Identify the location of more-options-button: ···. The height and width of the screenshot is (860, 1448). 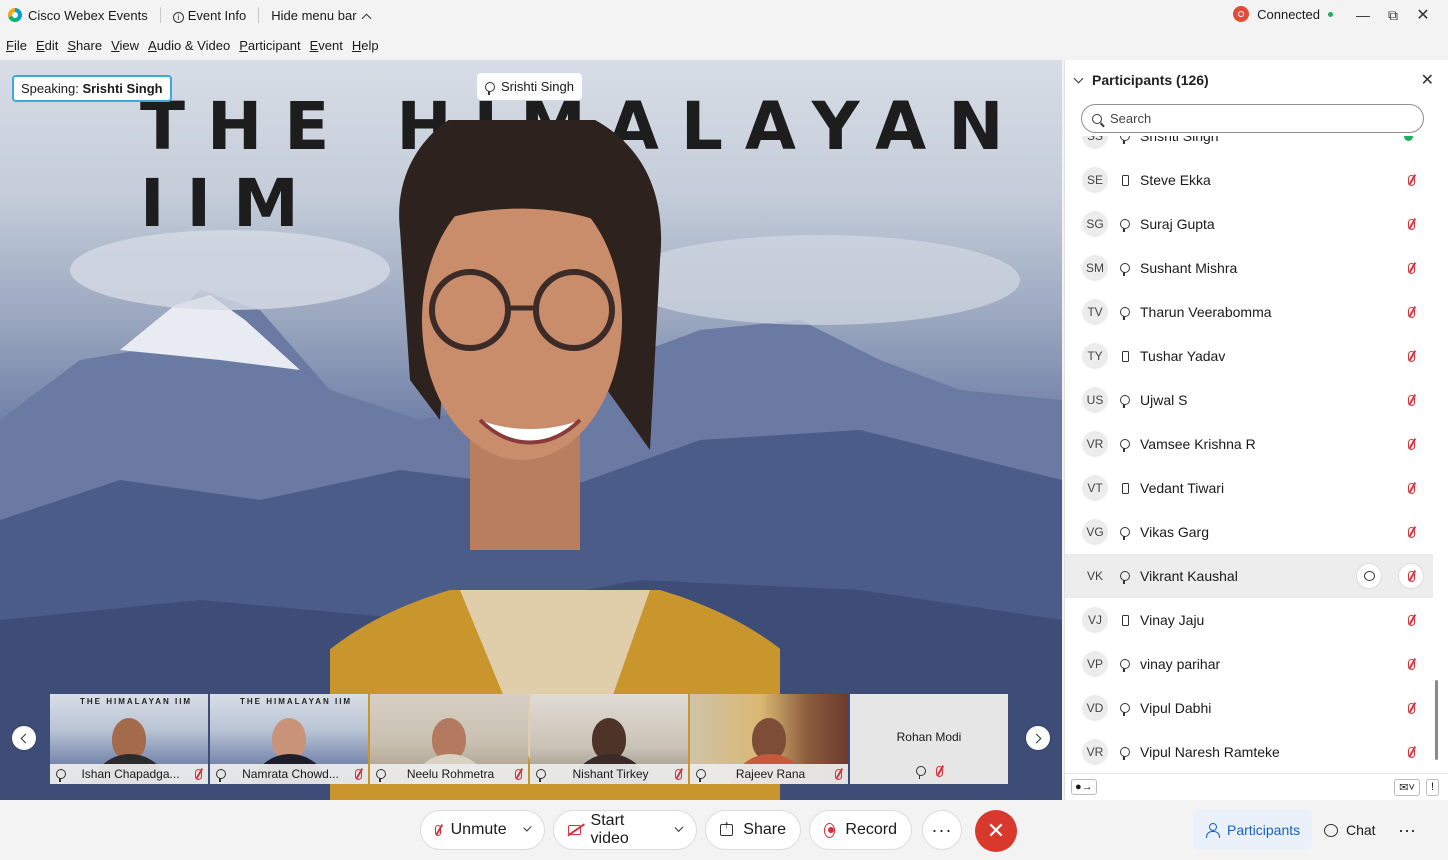
(942, 830).